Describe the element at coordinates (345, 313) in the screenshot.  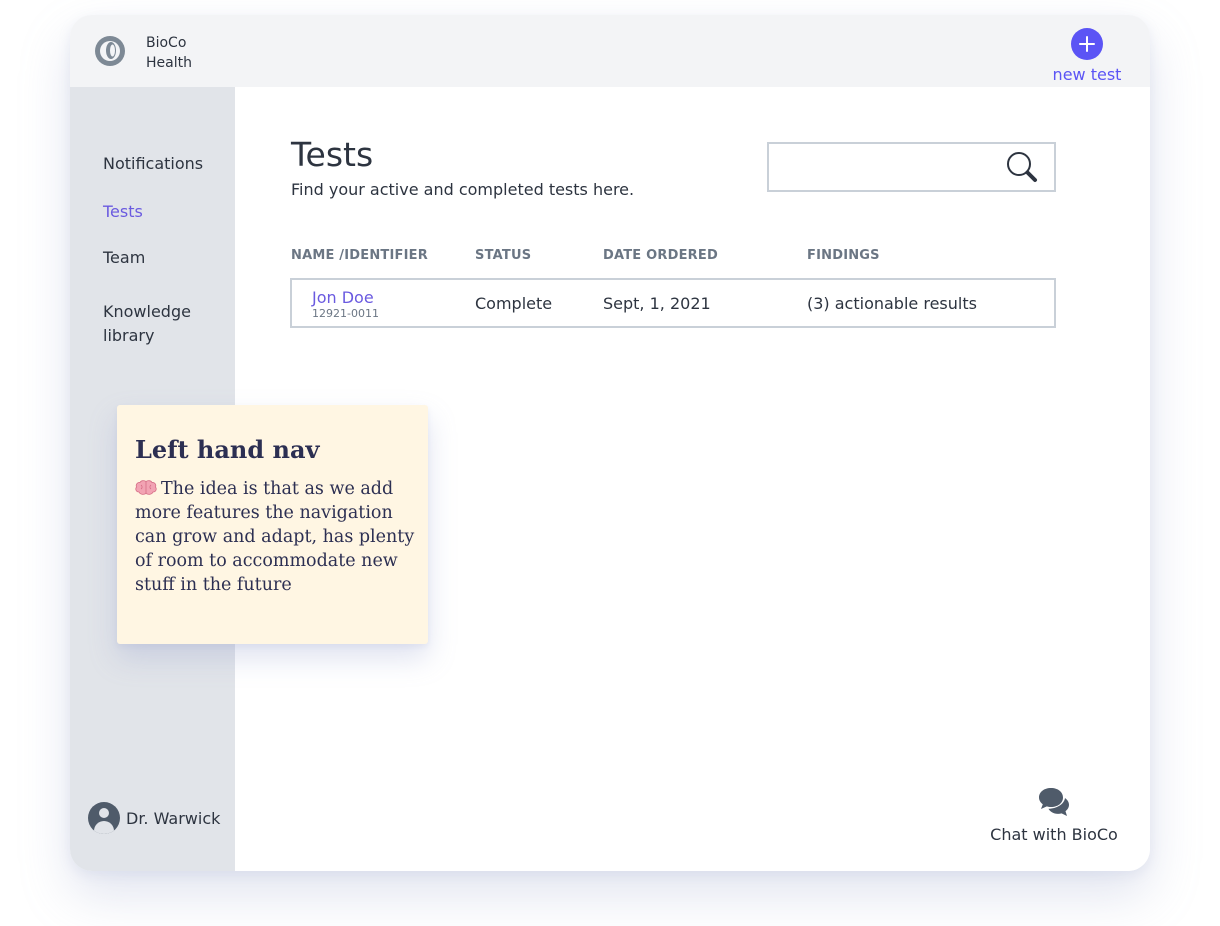
I see `patient-identifier: 12921-0011` at that location.